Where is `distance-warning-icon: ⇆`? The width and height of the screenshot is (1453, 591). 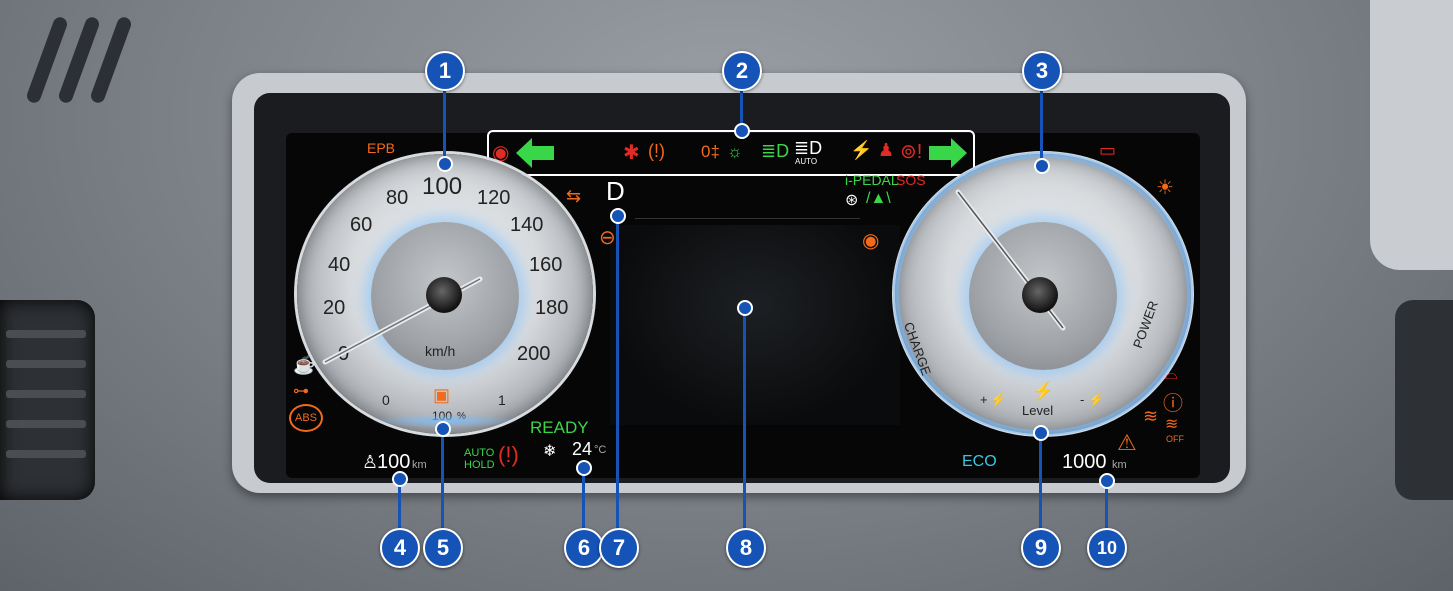 distance-warning-icon: ⇆ is located at coordinates (574, 196).